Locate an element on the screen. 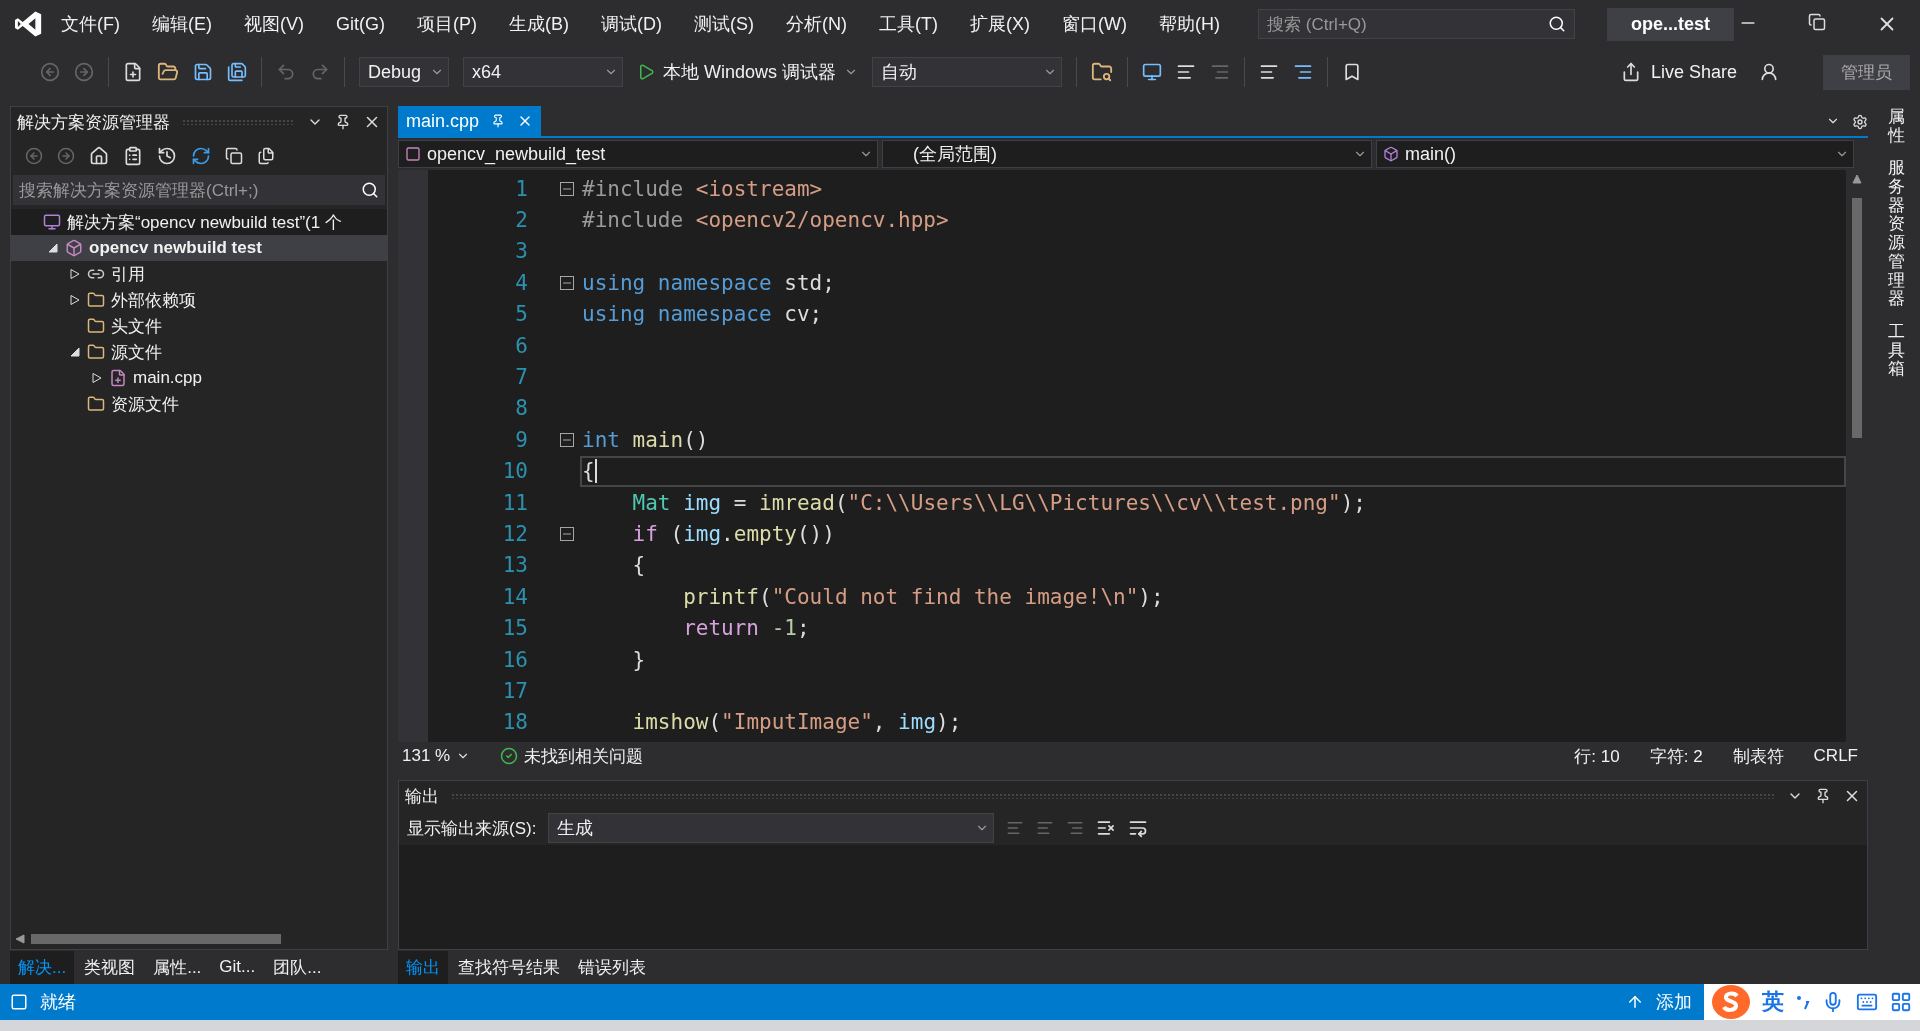  find-message-icon is located at coordinates (1015, 828).